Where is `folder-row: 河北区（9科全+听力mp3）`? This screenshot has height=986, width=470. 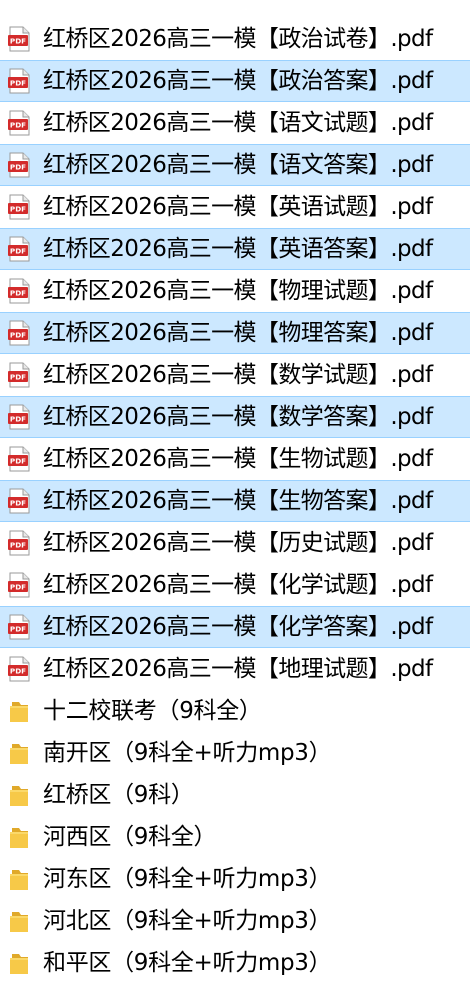
folder-row: 河北区（9科全+听力mp3） is located at coordinates (235, 921).